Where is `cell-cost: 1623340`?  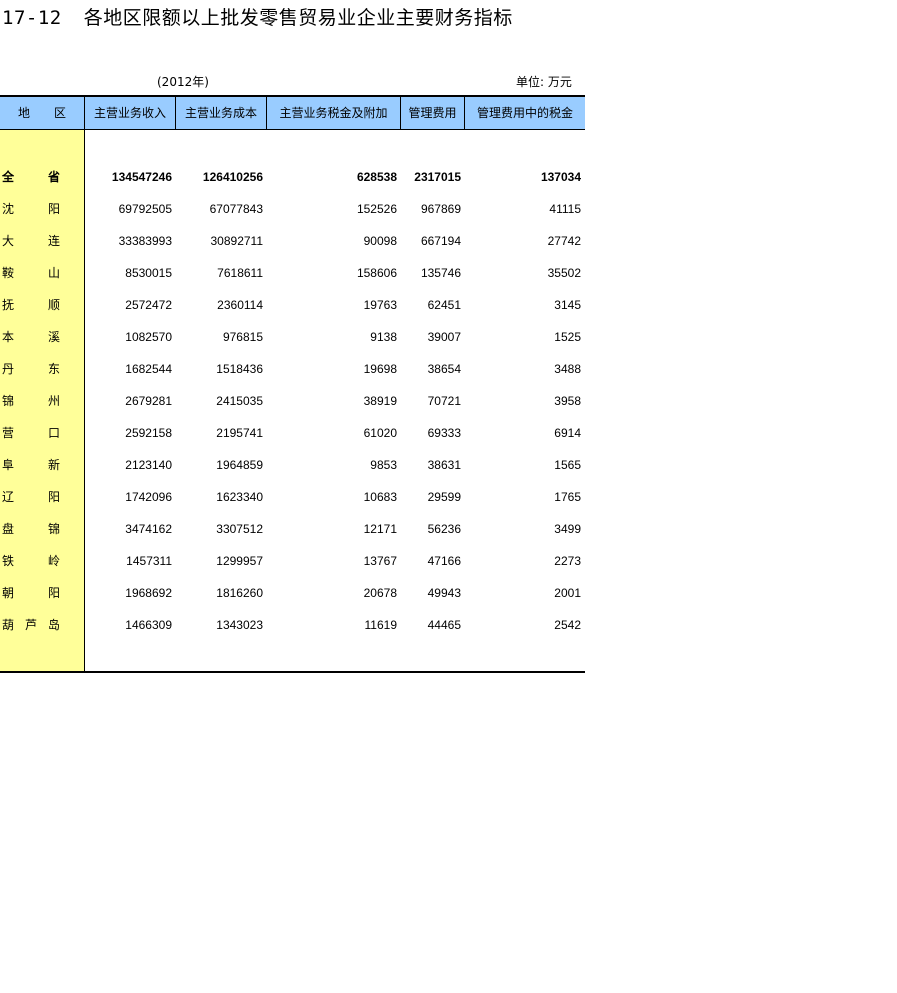
cell-cost: 1623340 is located at coordinates (239, 497).